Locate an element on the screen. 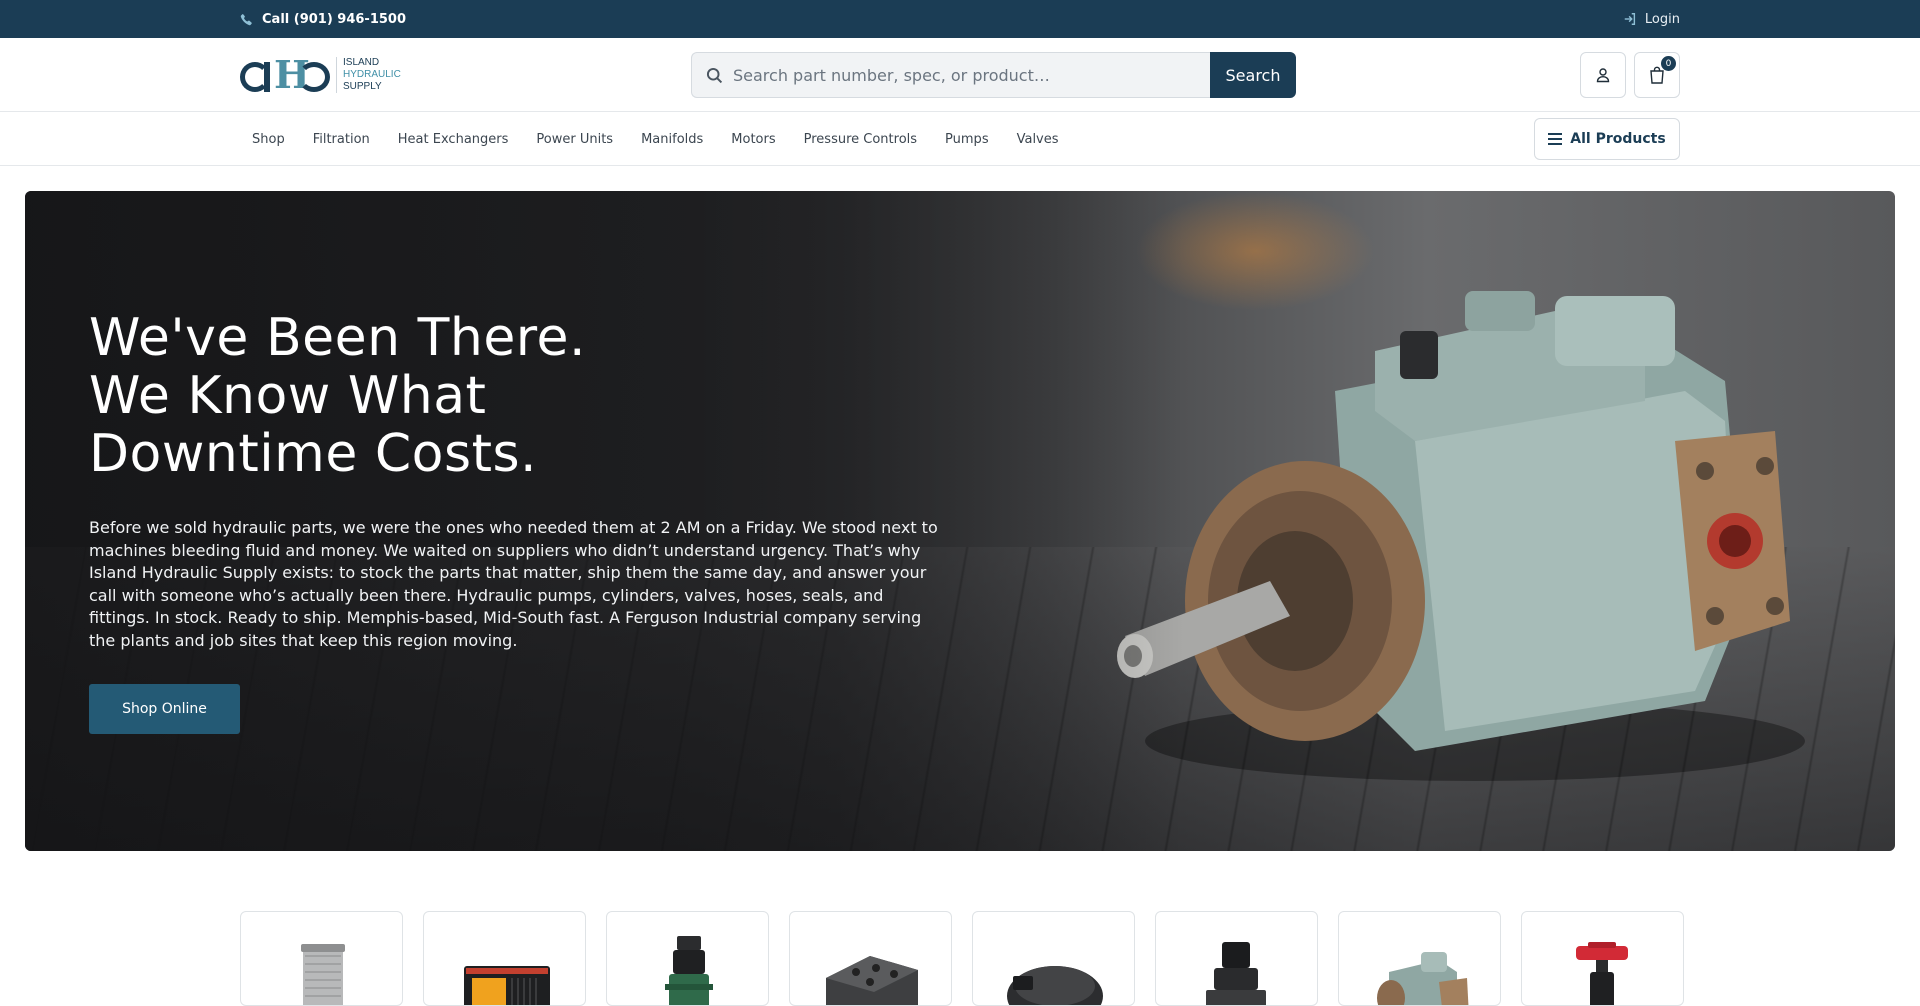  logo-mark: H is located at coordinates (286, 75).